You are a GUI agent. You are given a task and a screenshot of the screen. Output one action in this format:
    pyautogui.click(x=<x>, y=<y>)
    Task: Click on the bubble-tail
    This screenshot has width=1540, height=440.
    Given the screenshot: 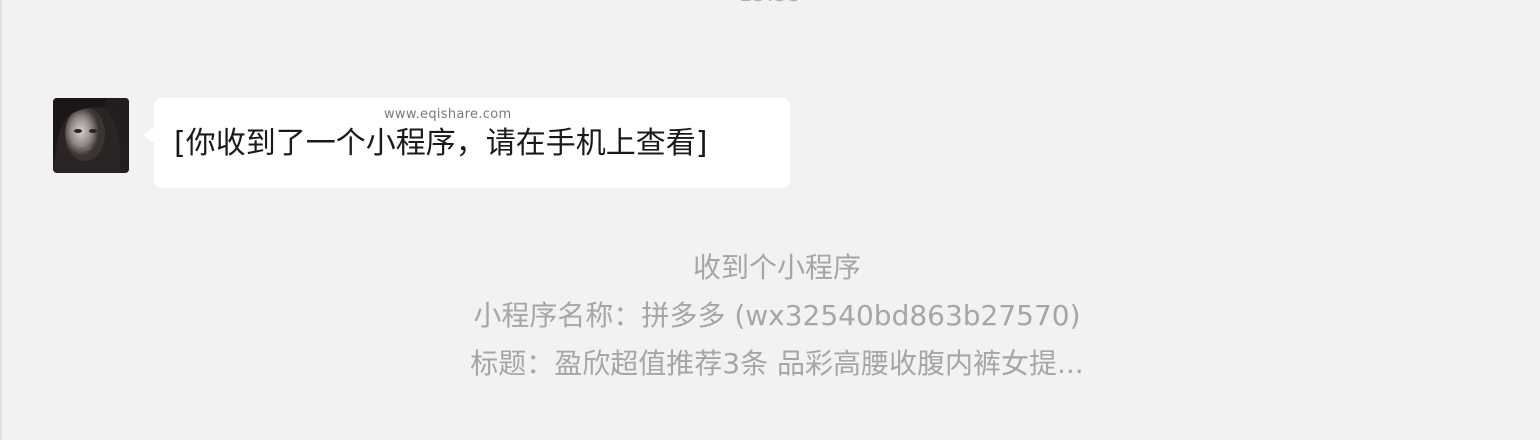 What is the action you would take?
    pyautogui.click(x=149, y=135)
    